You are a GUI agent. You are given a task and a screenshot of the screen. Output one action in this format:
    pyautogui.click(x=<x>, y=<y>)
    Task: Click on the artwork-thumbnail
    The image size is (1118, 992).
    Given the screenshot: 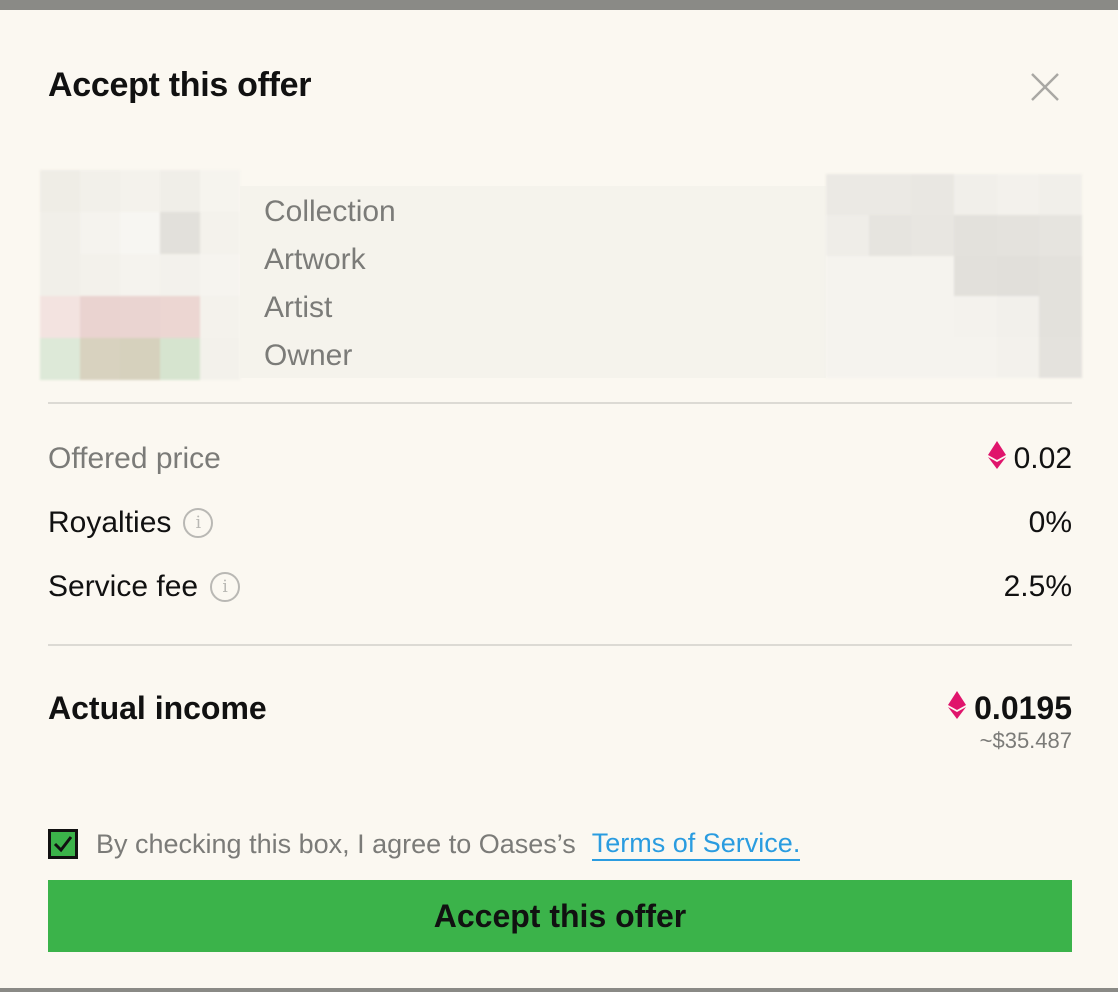 What is the action you would take?
    pyautogui.click(x=140, y=275)
    